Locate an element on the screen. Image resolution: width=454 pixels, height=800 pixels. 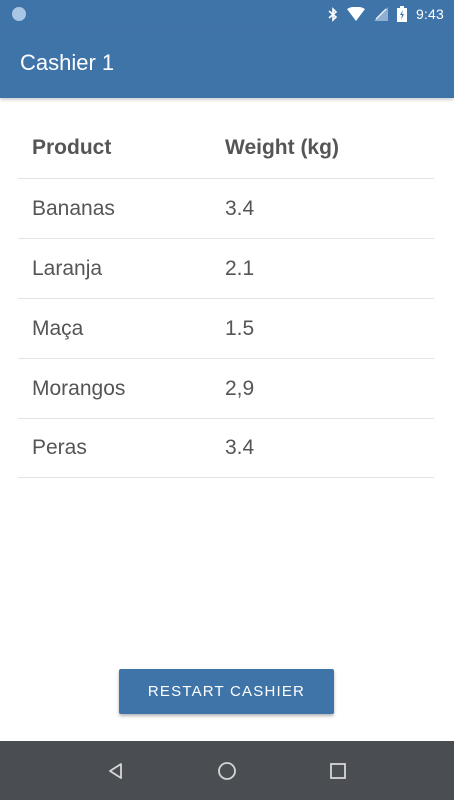
battery-icon is located at coordinates (401, 14).